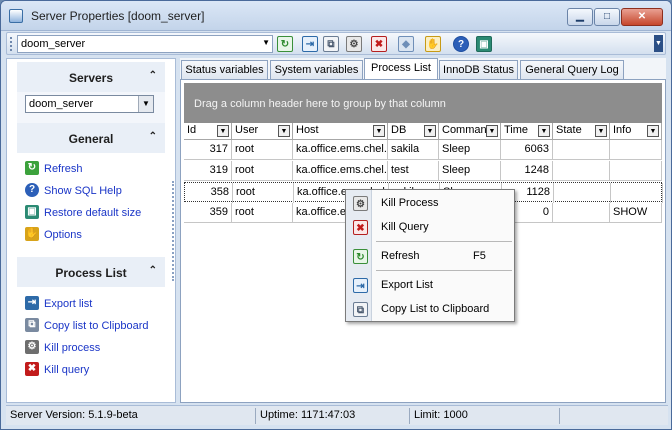 This screenshot has height=430, width=672. What do you see at coordinates (580, 17) in the screenshot?
I see `minimize-button: ▁` at bounding box center [580, 17].